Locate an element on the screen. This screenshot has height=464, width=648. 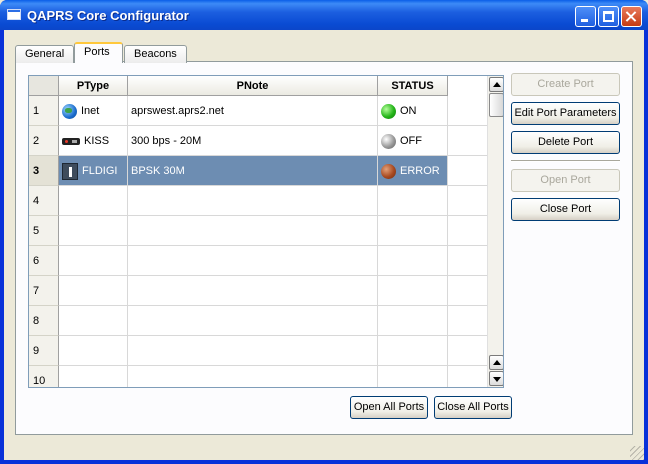
scroll-thumb is located at coordinates (496, 105).